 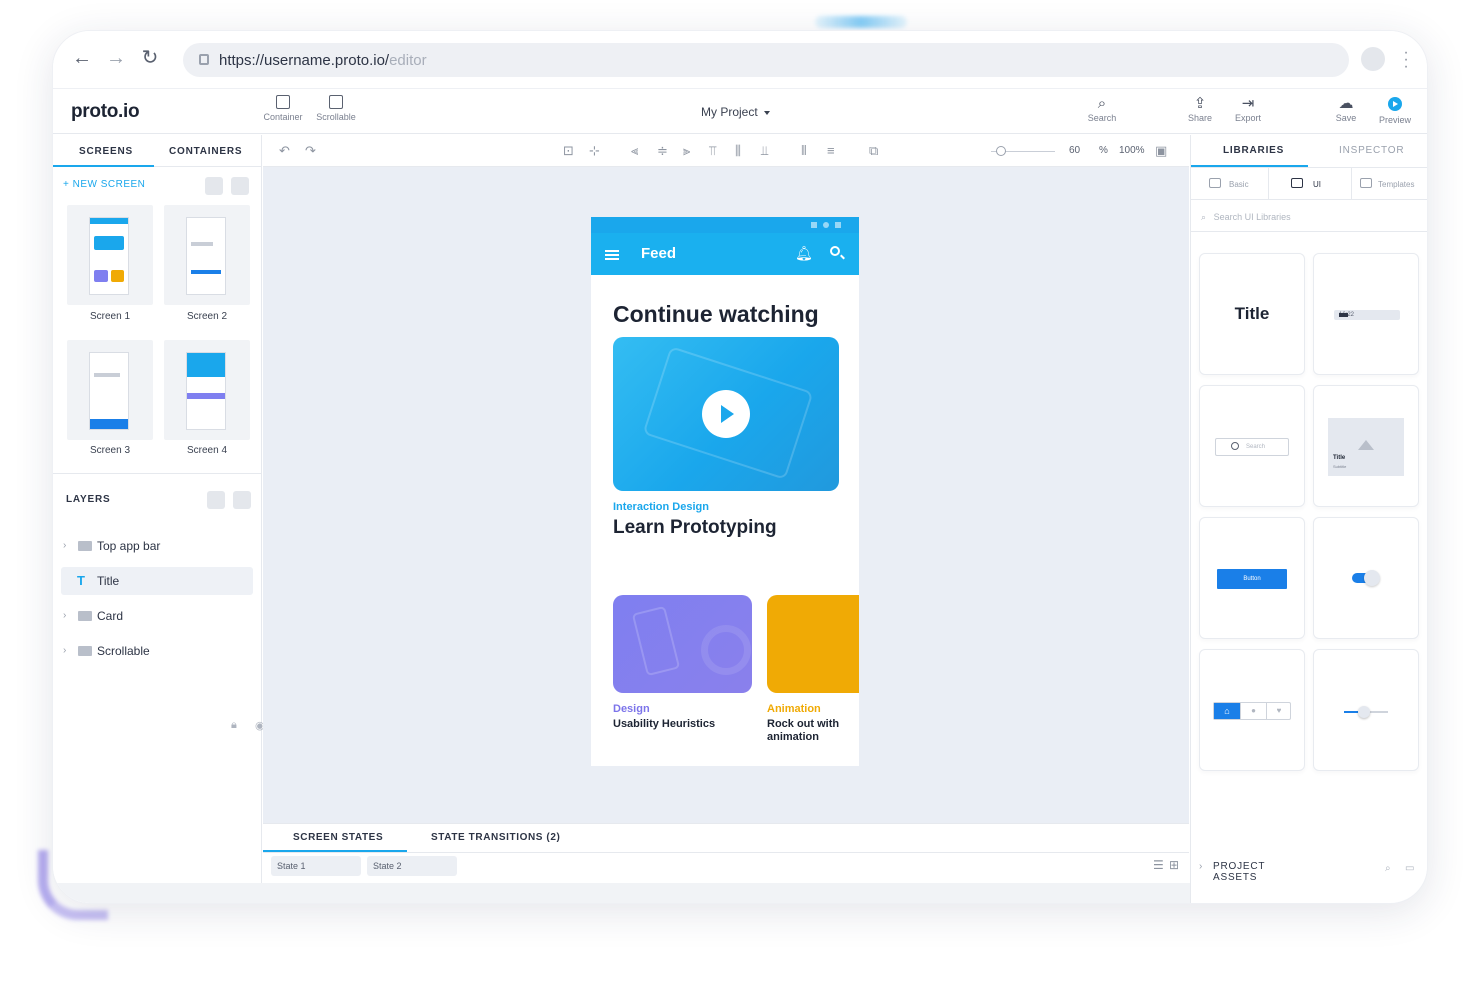 I want to click on redo-icon: ↷, so click(x=310, y=151).